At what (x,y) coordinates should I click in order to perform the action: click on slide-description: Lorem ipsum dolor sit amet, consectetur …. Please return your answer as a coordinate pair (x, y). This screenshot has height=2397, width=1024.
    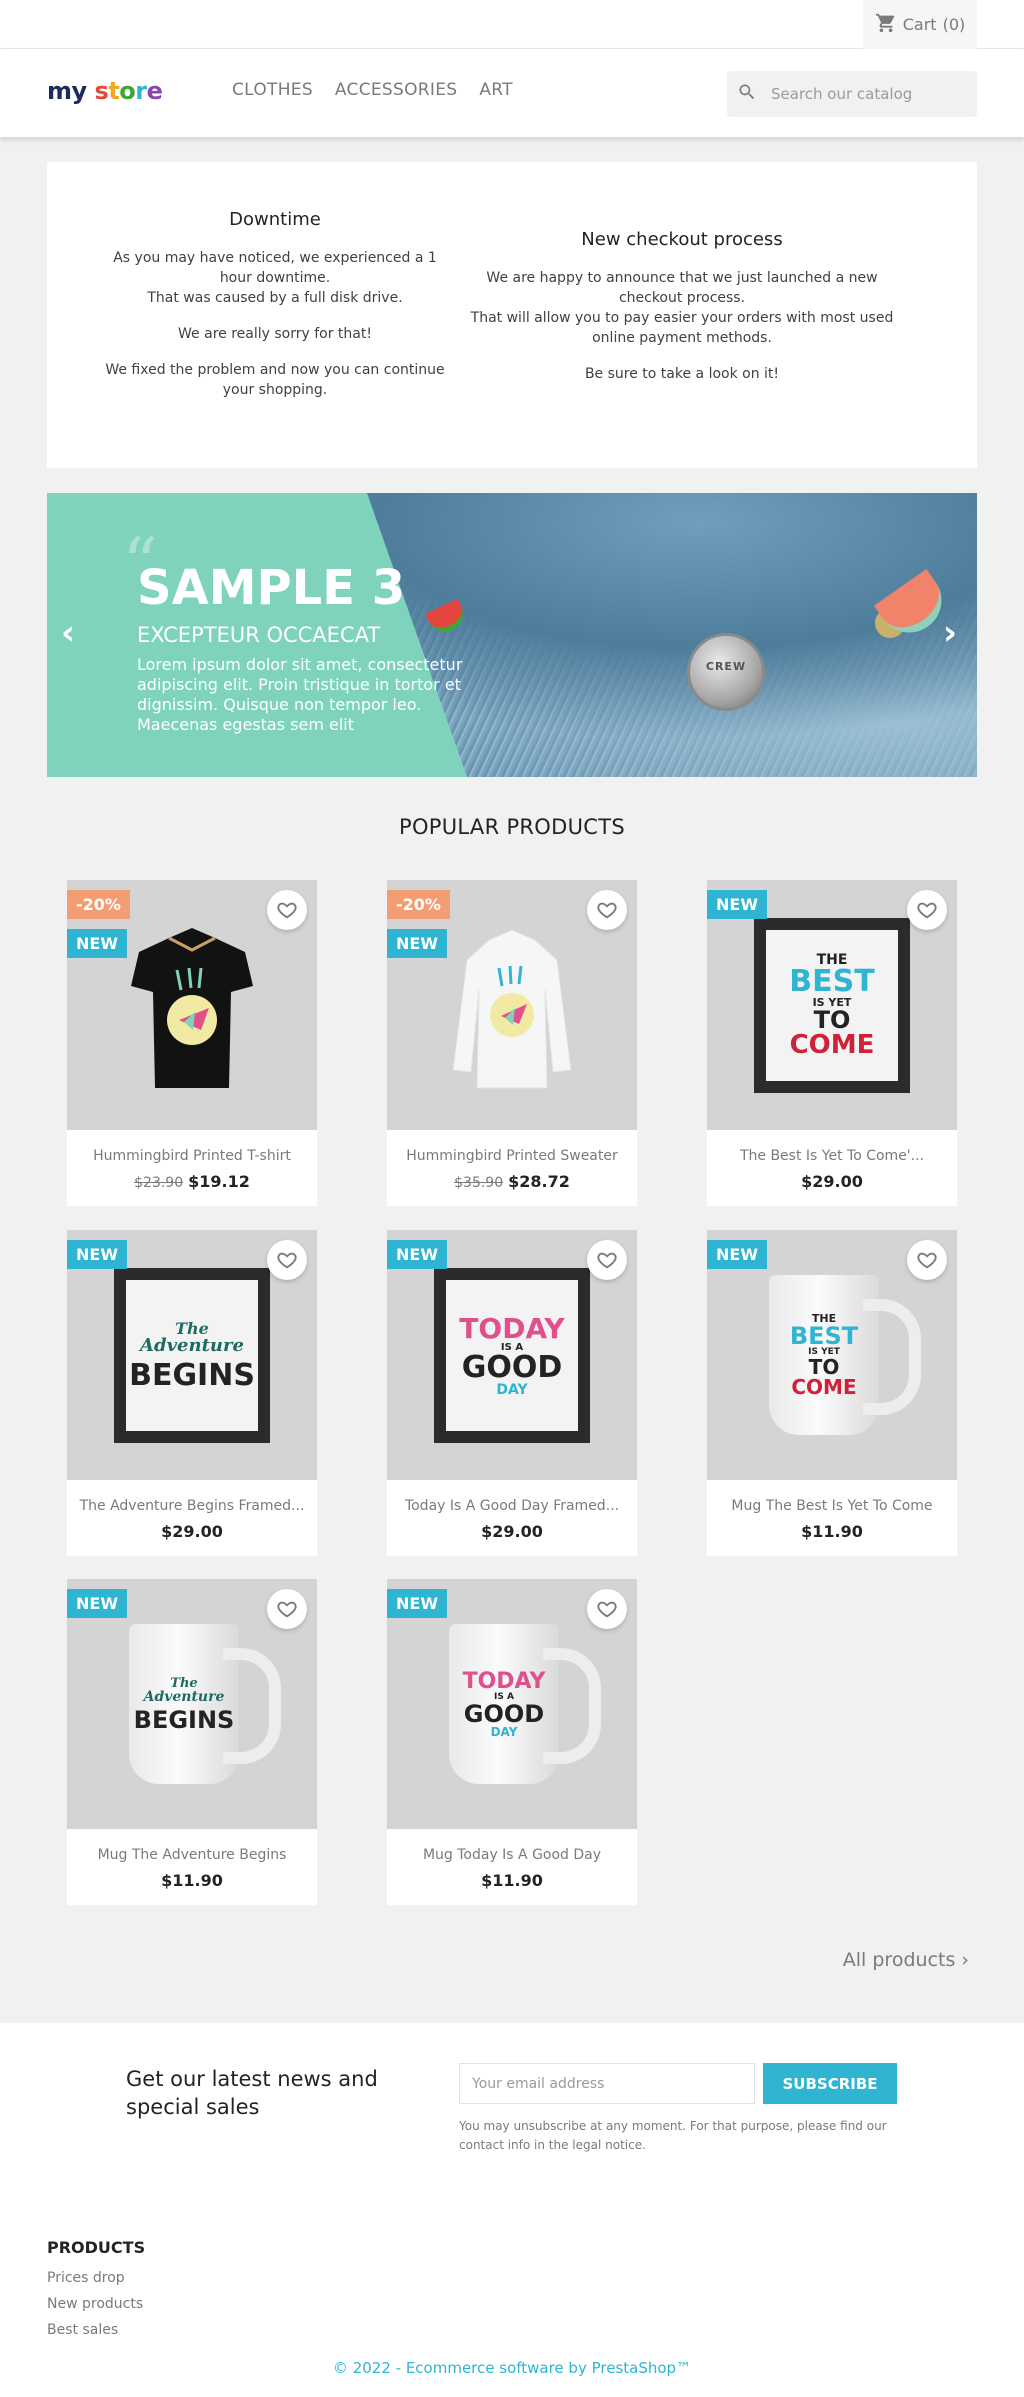
    Looking at the image, I should click on (300, 694).